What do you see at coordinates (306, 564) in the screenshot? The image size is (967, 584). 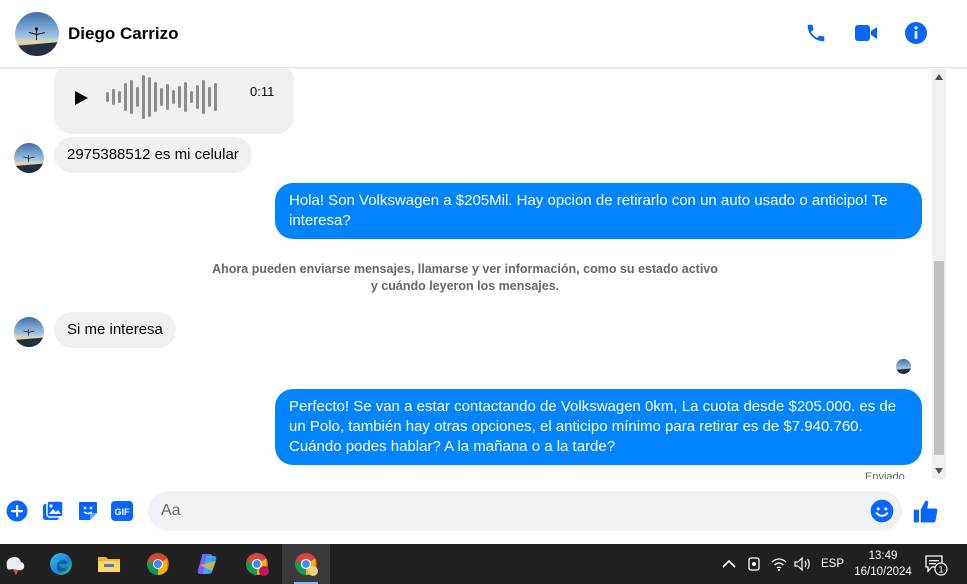 I see `chrome-profile-active-icon` at bounding box center [306, 564].